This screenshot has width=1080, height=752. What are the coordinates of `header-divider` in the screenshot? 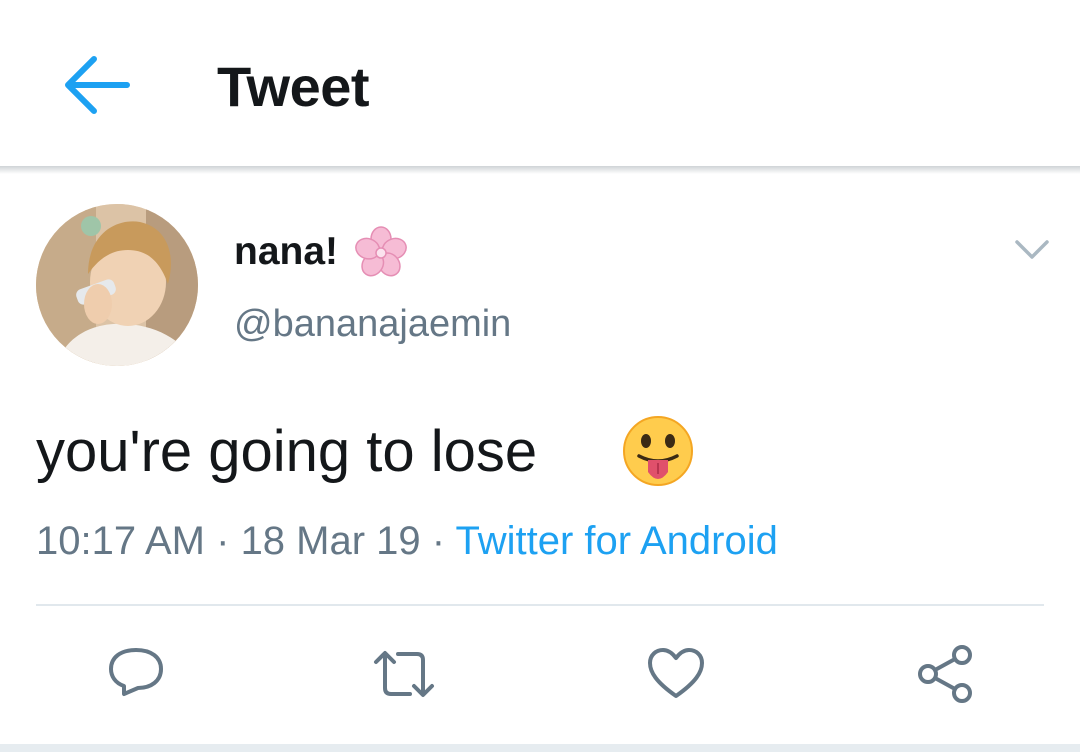 It's located at (540, 170).